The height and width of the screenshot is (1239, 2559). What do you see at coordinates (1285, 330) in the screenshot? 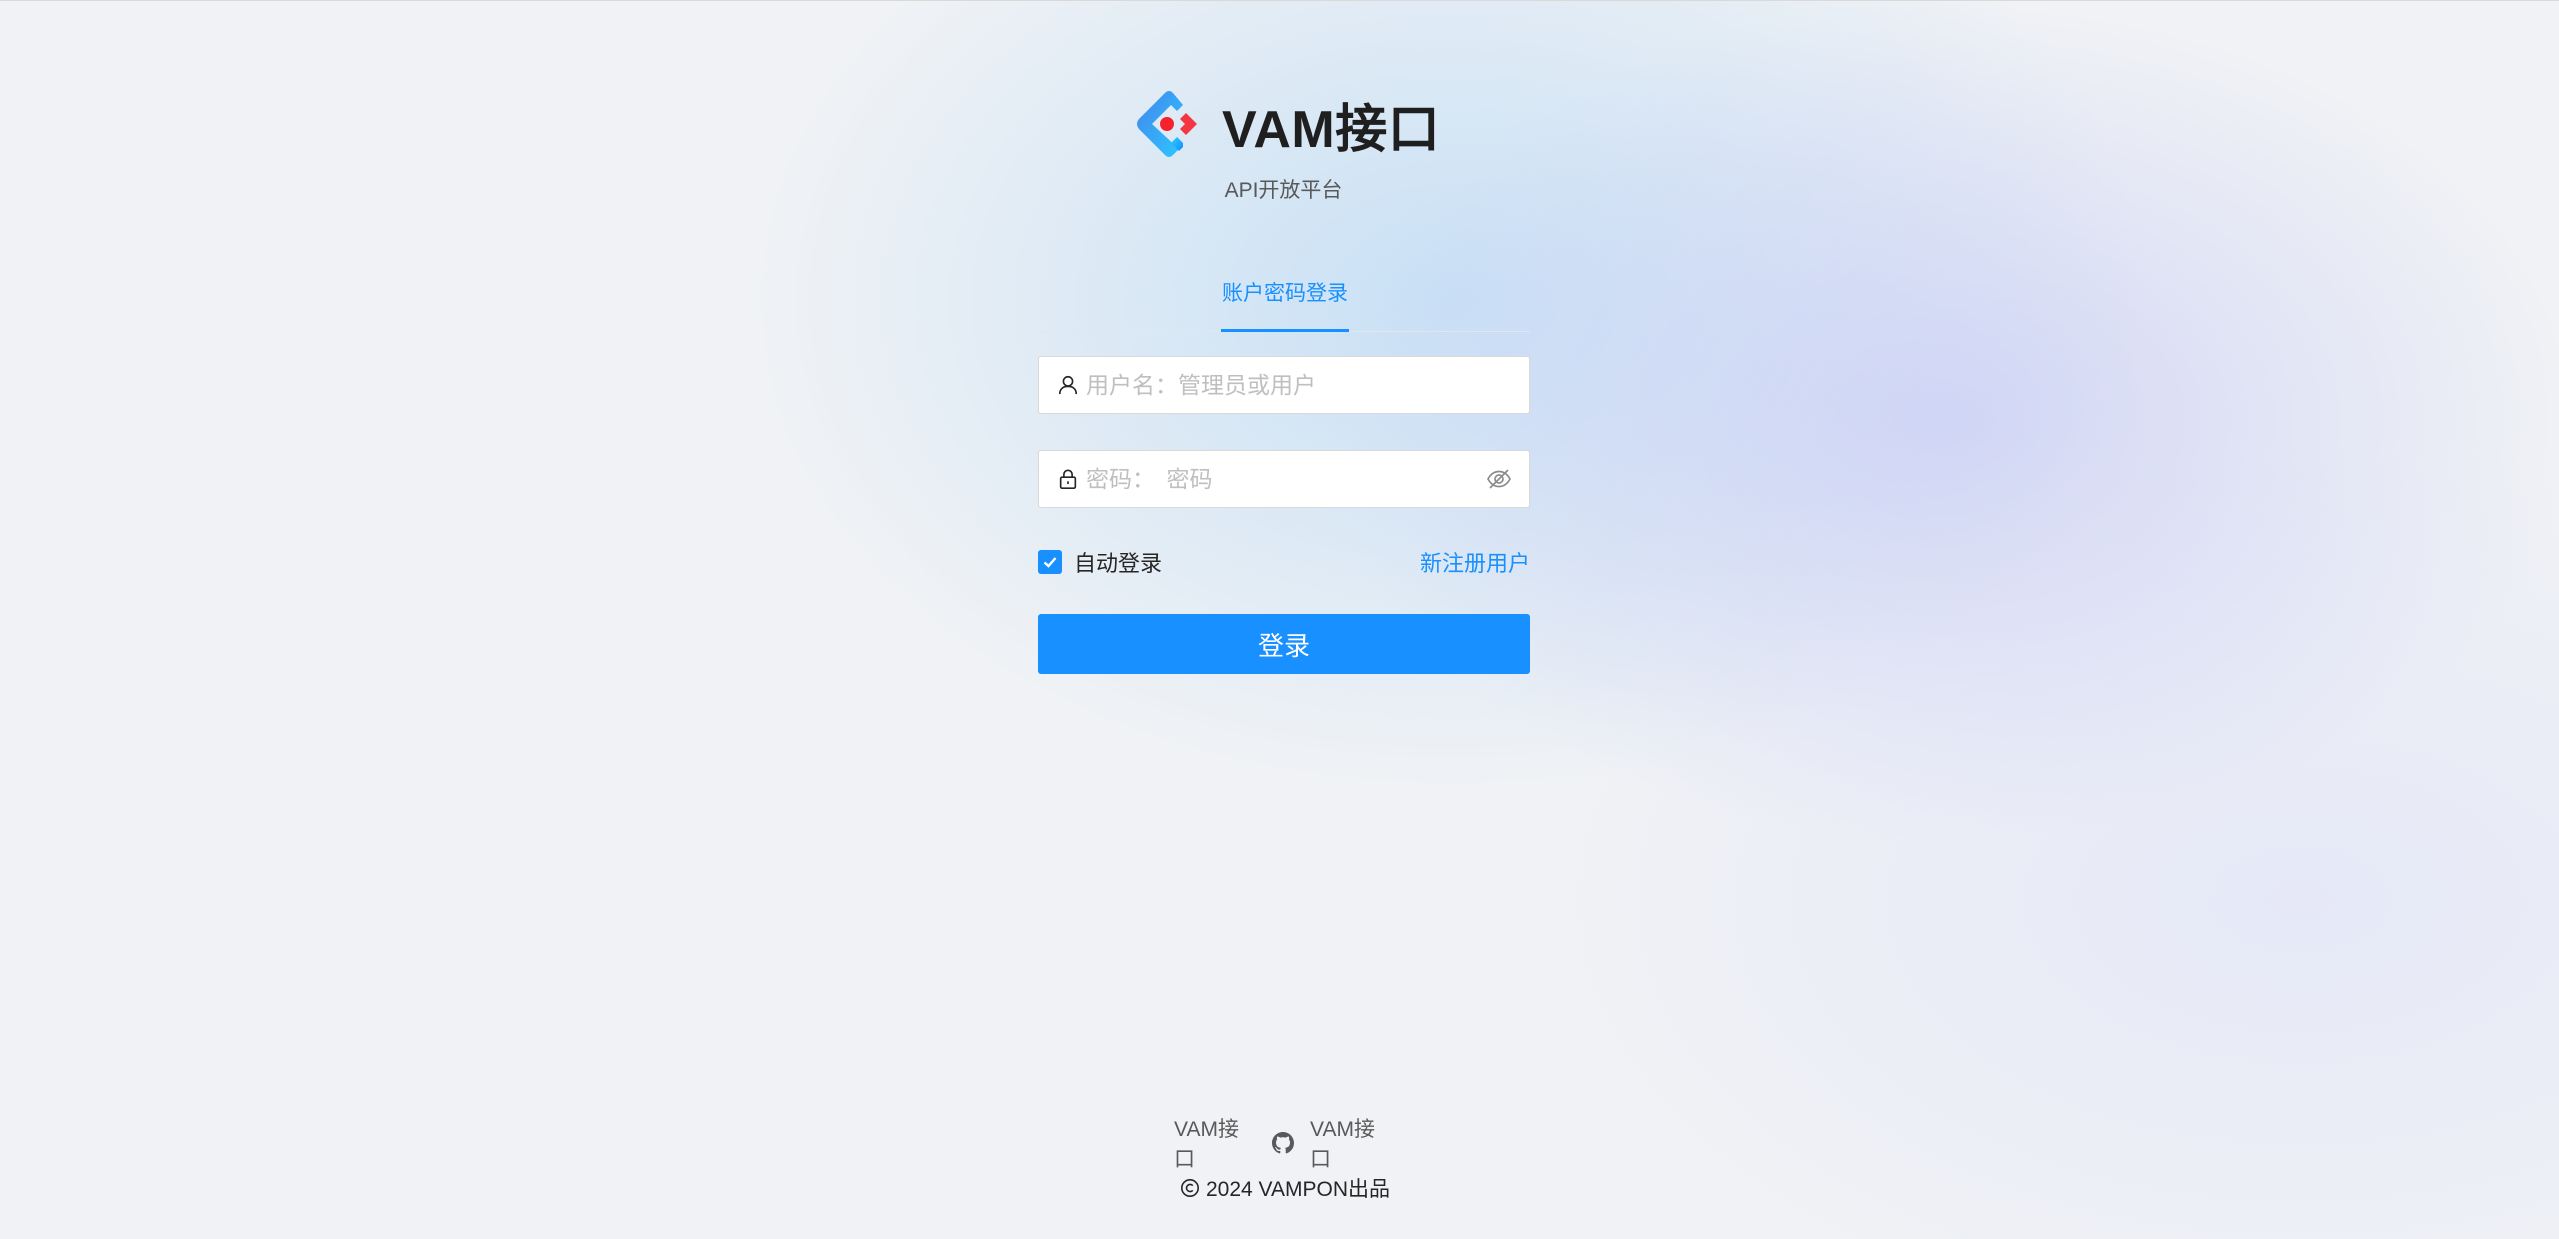
I see `tab-active-indicator` at bounding box center [1285, 330].